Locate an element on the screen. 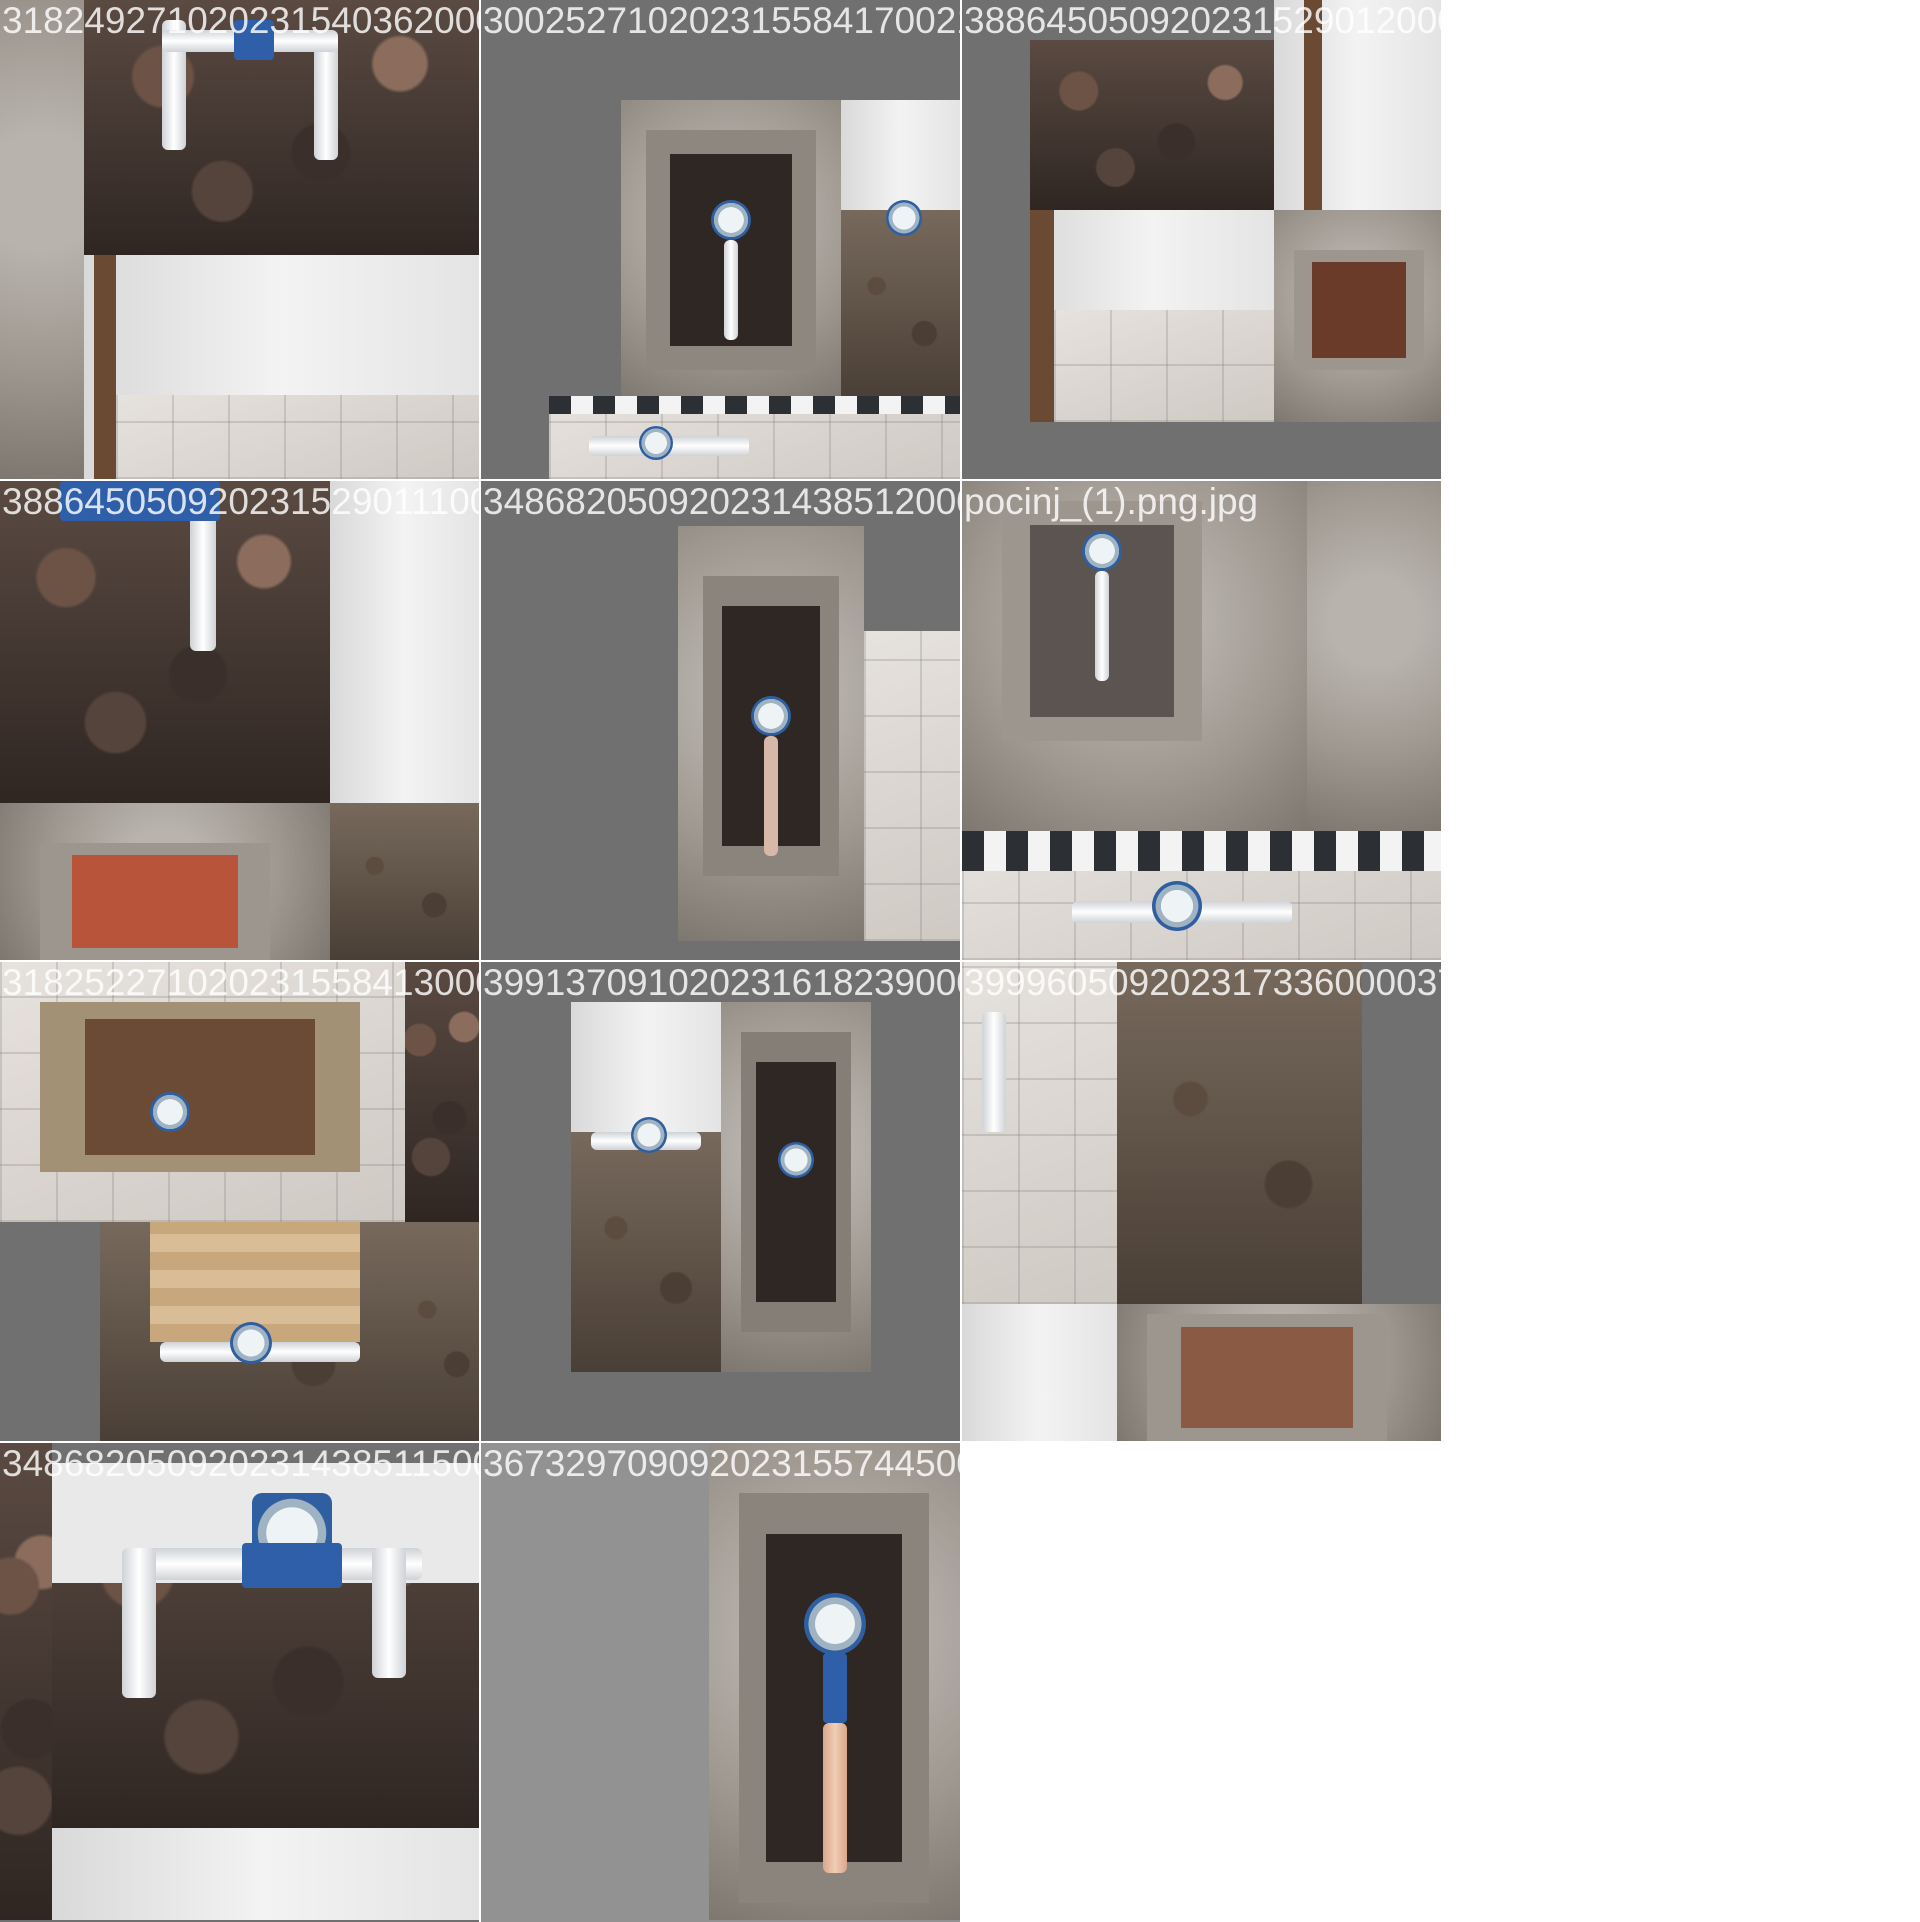  grid-tile: 3486820509202314385120006660_.png.jpg is located at coordinates (720, 720).